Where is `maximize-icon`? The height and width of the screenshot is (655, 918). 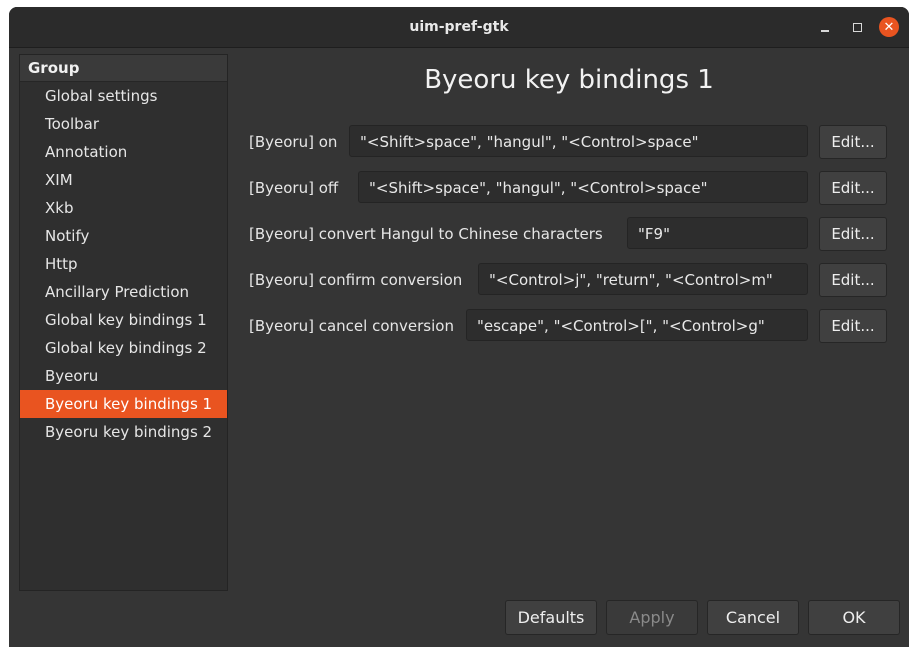
maximize-icon is located at coordinates (857, 27).